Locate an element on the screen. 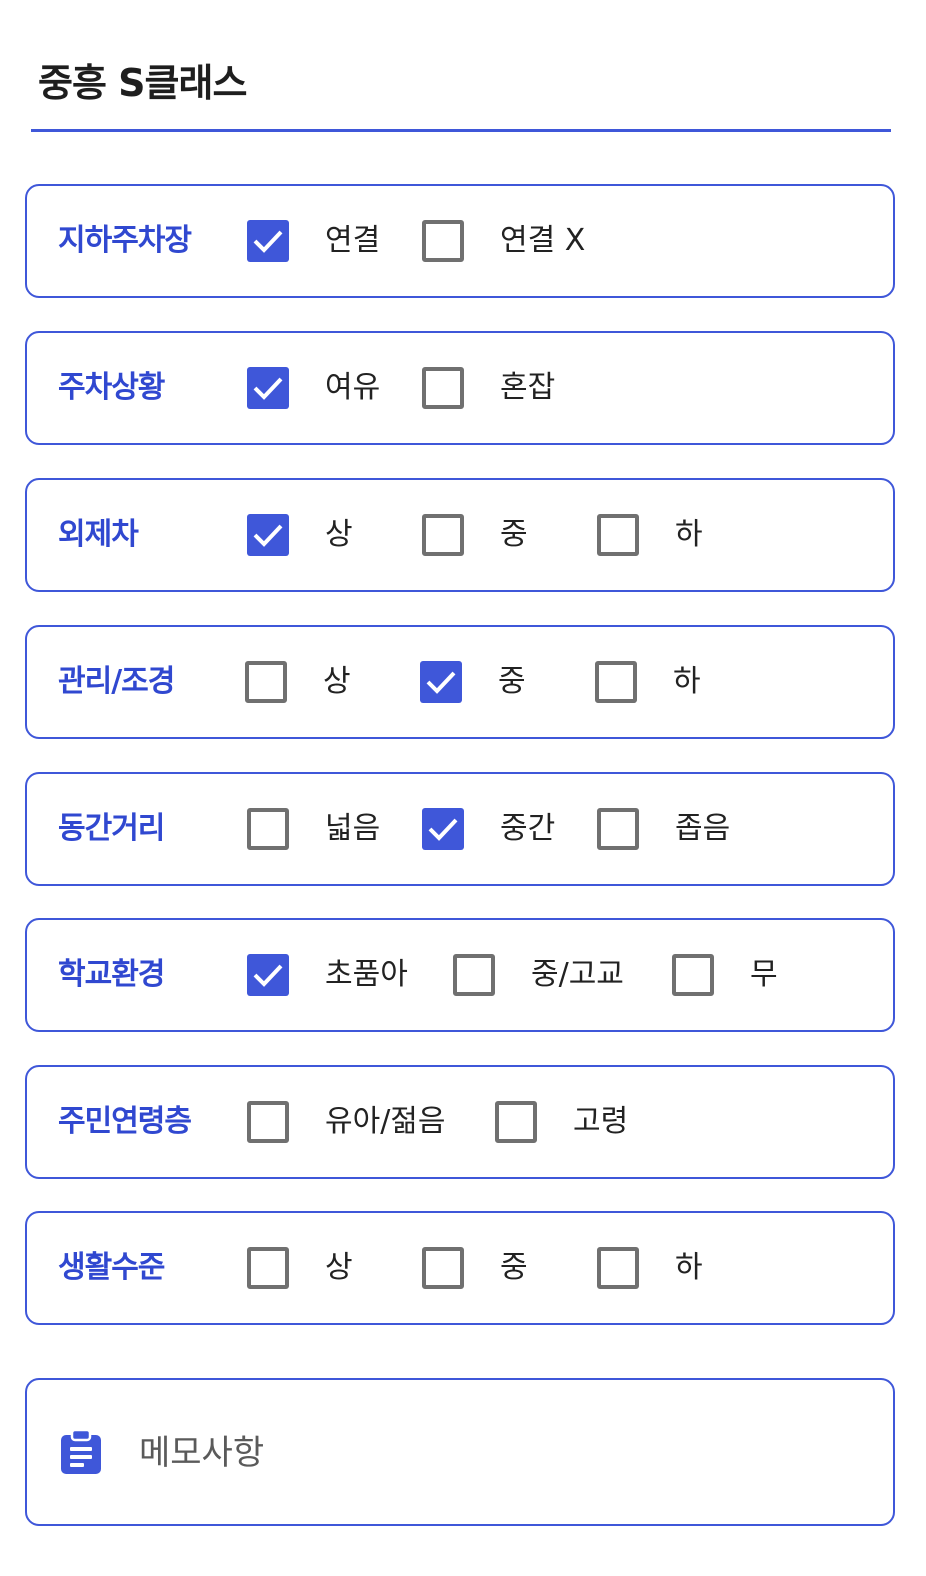 The height and width of the screenshot is (1576, 926). row-label: 관리/조경 is located at coordinates (116, 681).